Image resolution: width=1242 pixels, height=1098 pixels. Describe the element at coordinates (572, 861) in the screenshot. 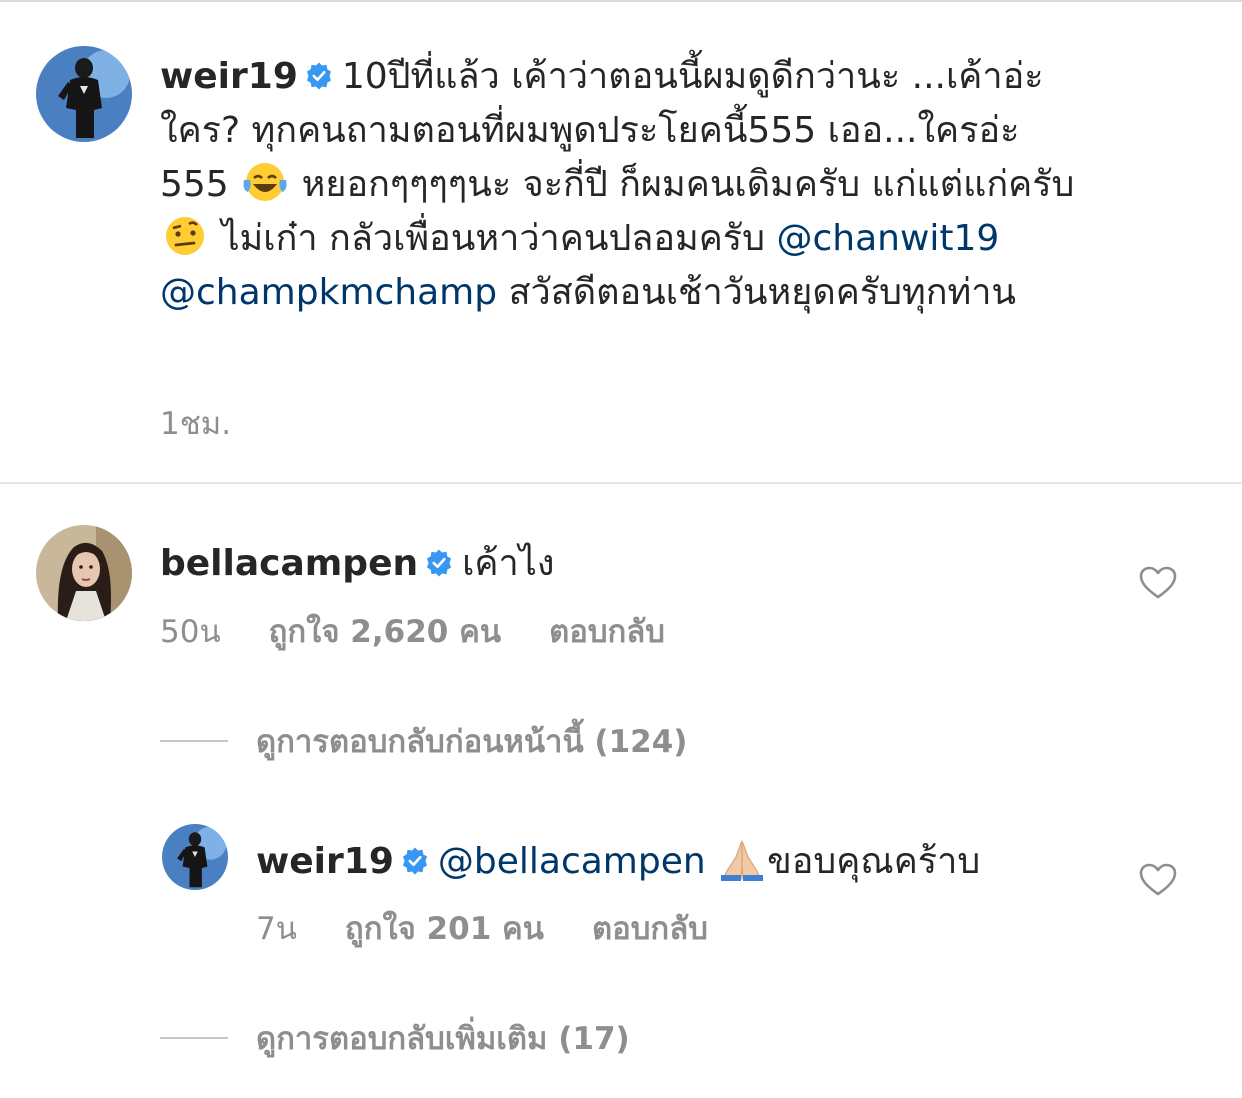

I see `reply-mention-link: @bellacampen` at that location.